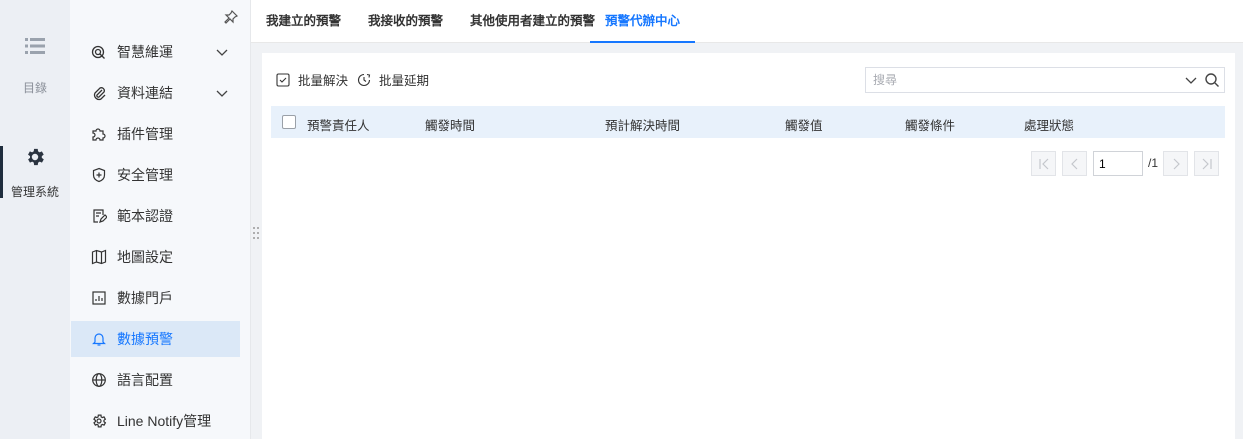 The width and height of the screenshot is (1243, 439). What do you see at coordinates (99, 421) in the screenshot?
I see `settings-icon` at bounding box center [99, 421].